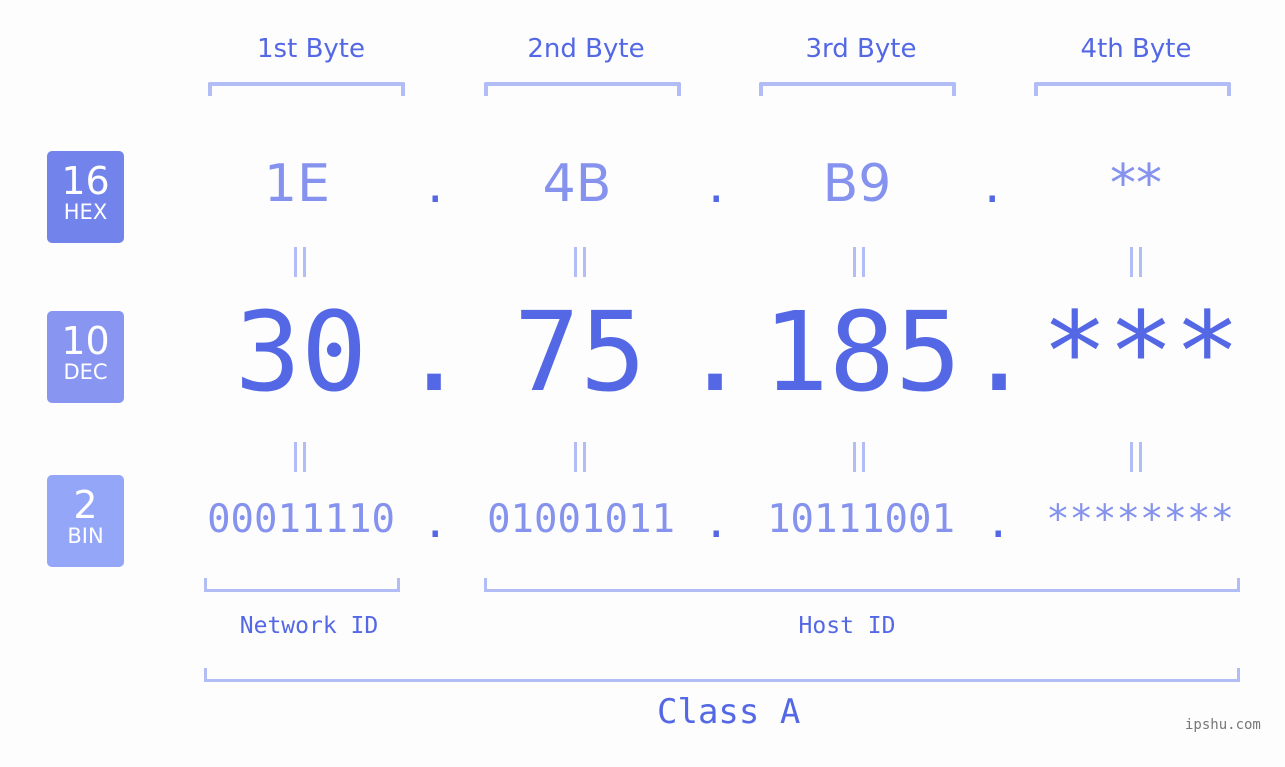 The image size is (1285, 767). I want to click on byte-label-2: 2nd Byte, so click(586, 49).